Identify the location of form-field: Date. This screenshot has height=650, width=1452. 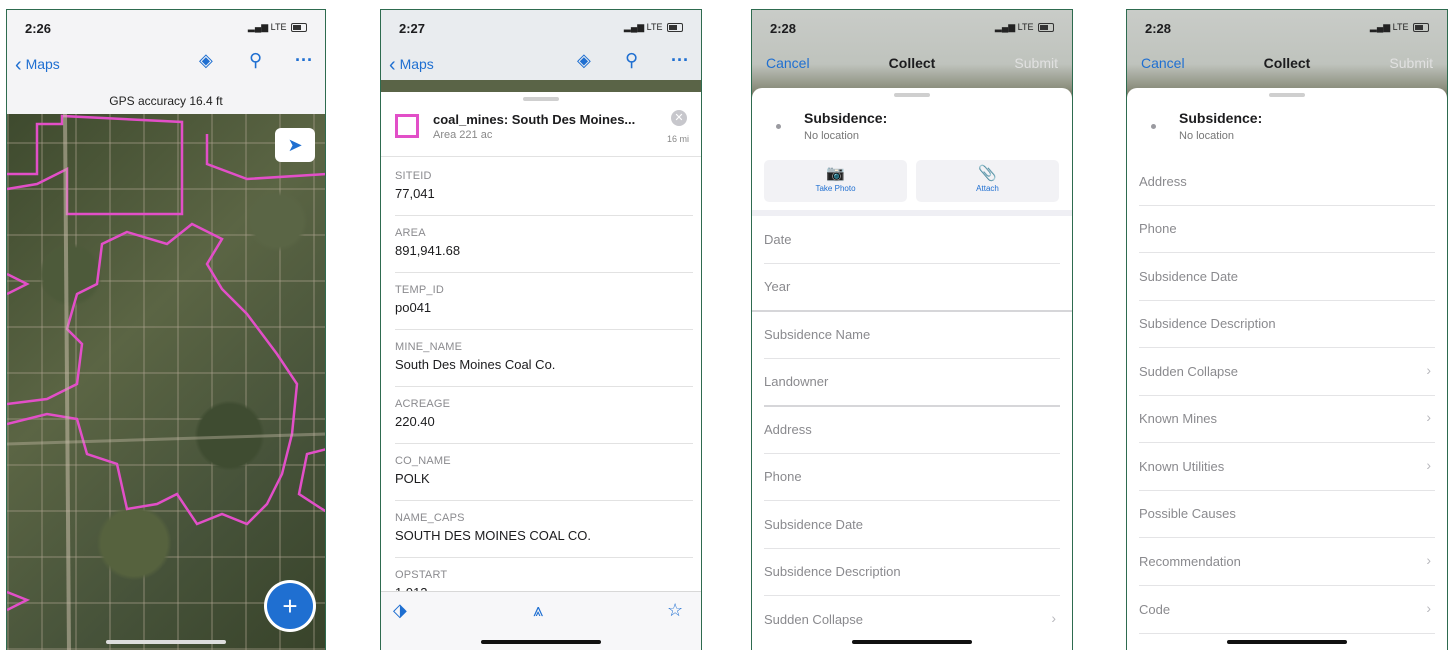
(912, 240).